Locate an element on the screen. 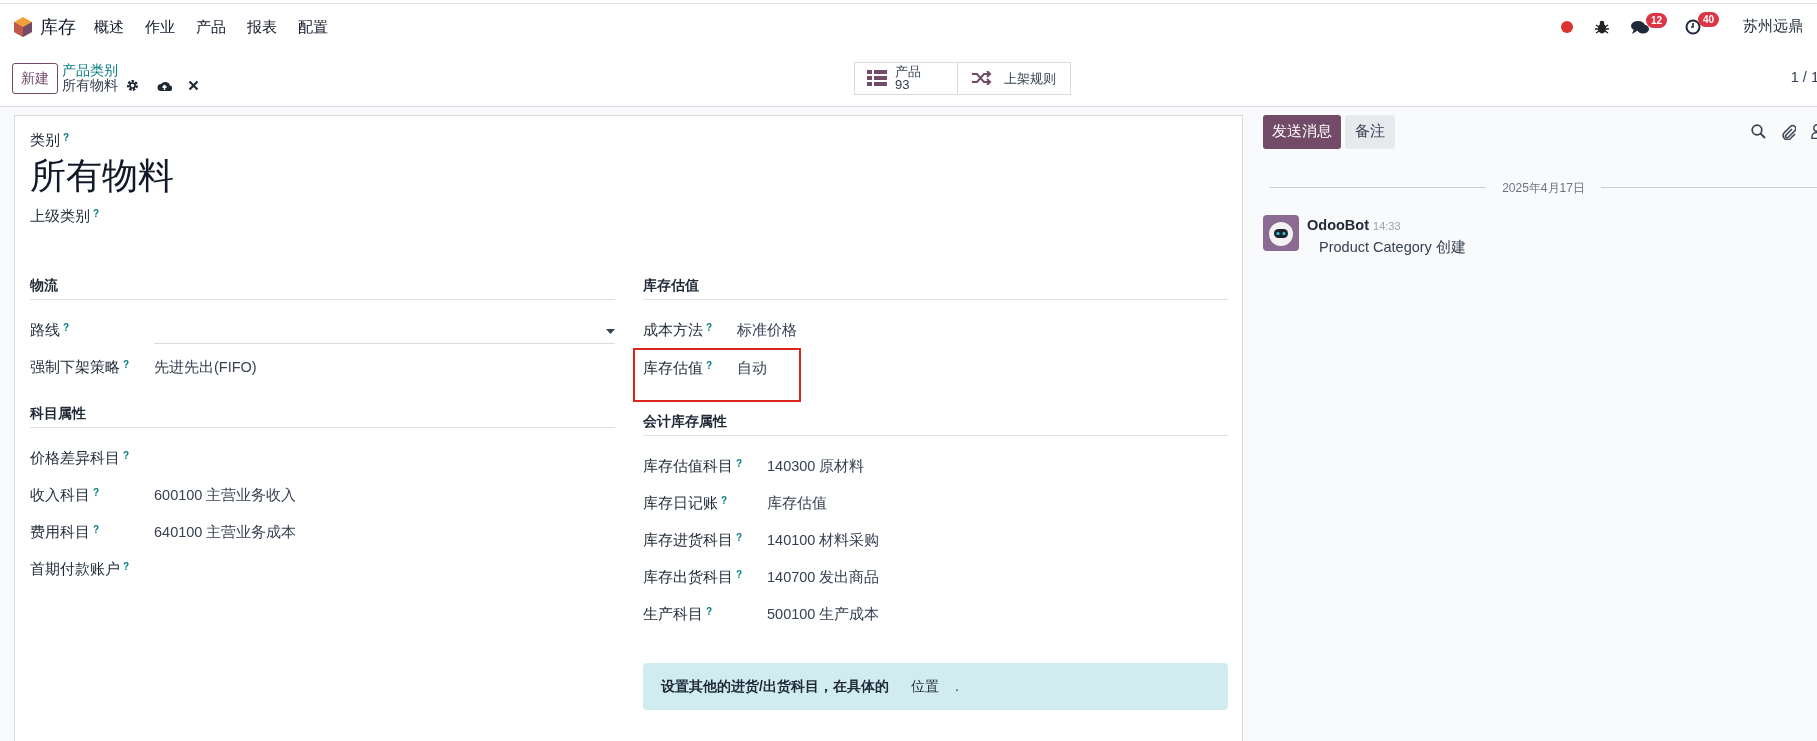 The image size is (1817, 741). section-heading: 会计库存属性 is located at coordinates (935, 423).